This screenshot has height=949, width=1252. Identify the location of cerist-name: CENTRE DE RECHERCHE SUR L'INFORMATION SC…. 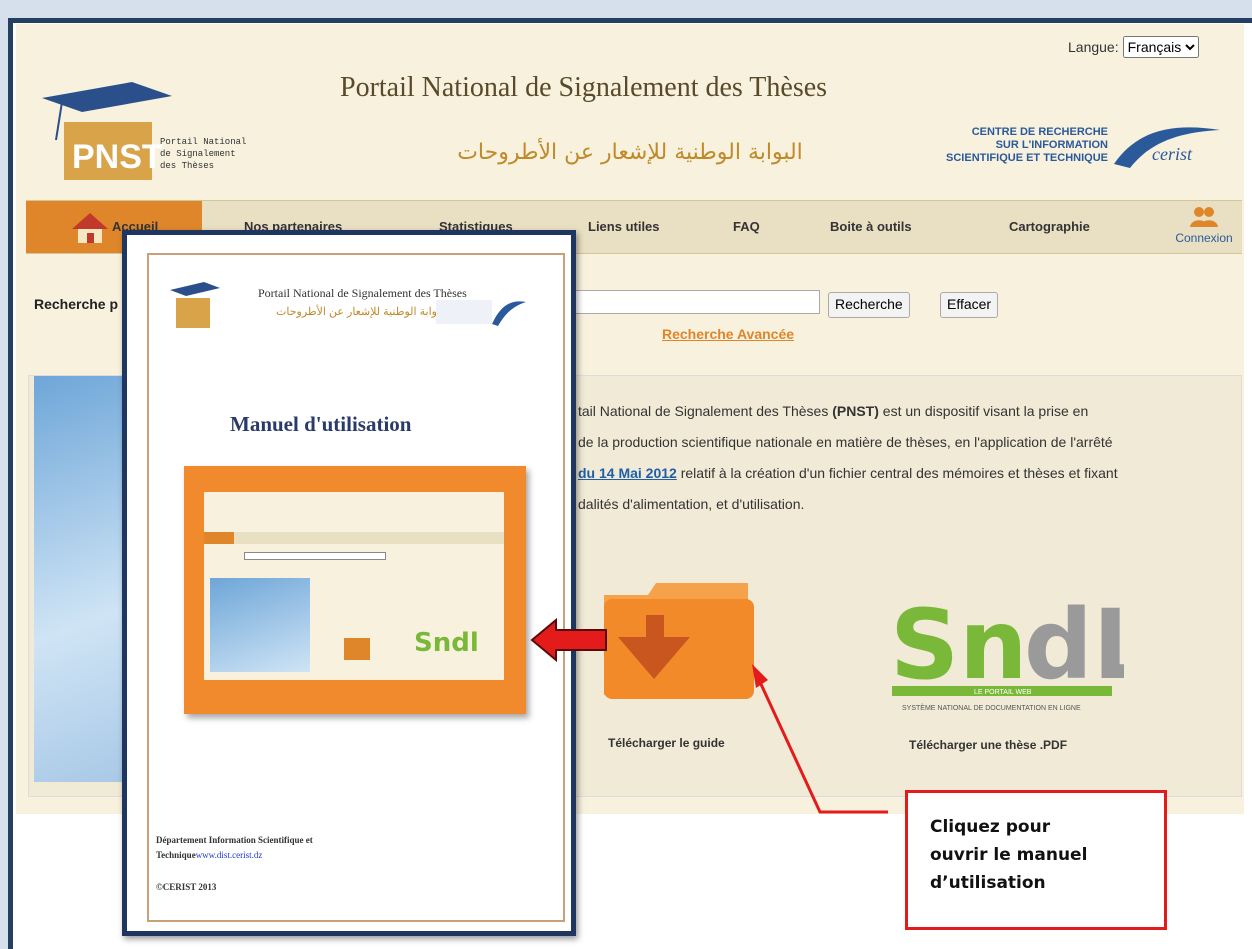
(1027, 145).